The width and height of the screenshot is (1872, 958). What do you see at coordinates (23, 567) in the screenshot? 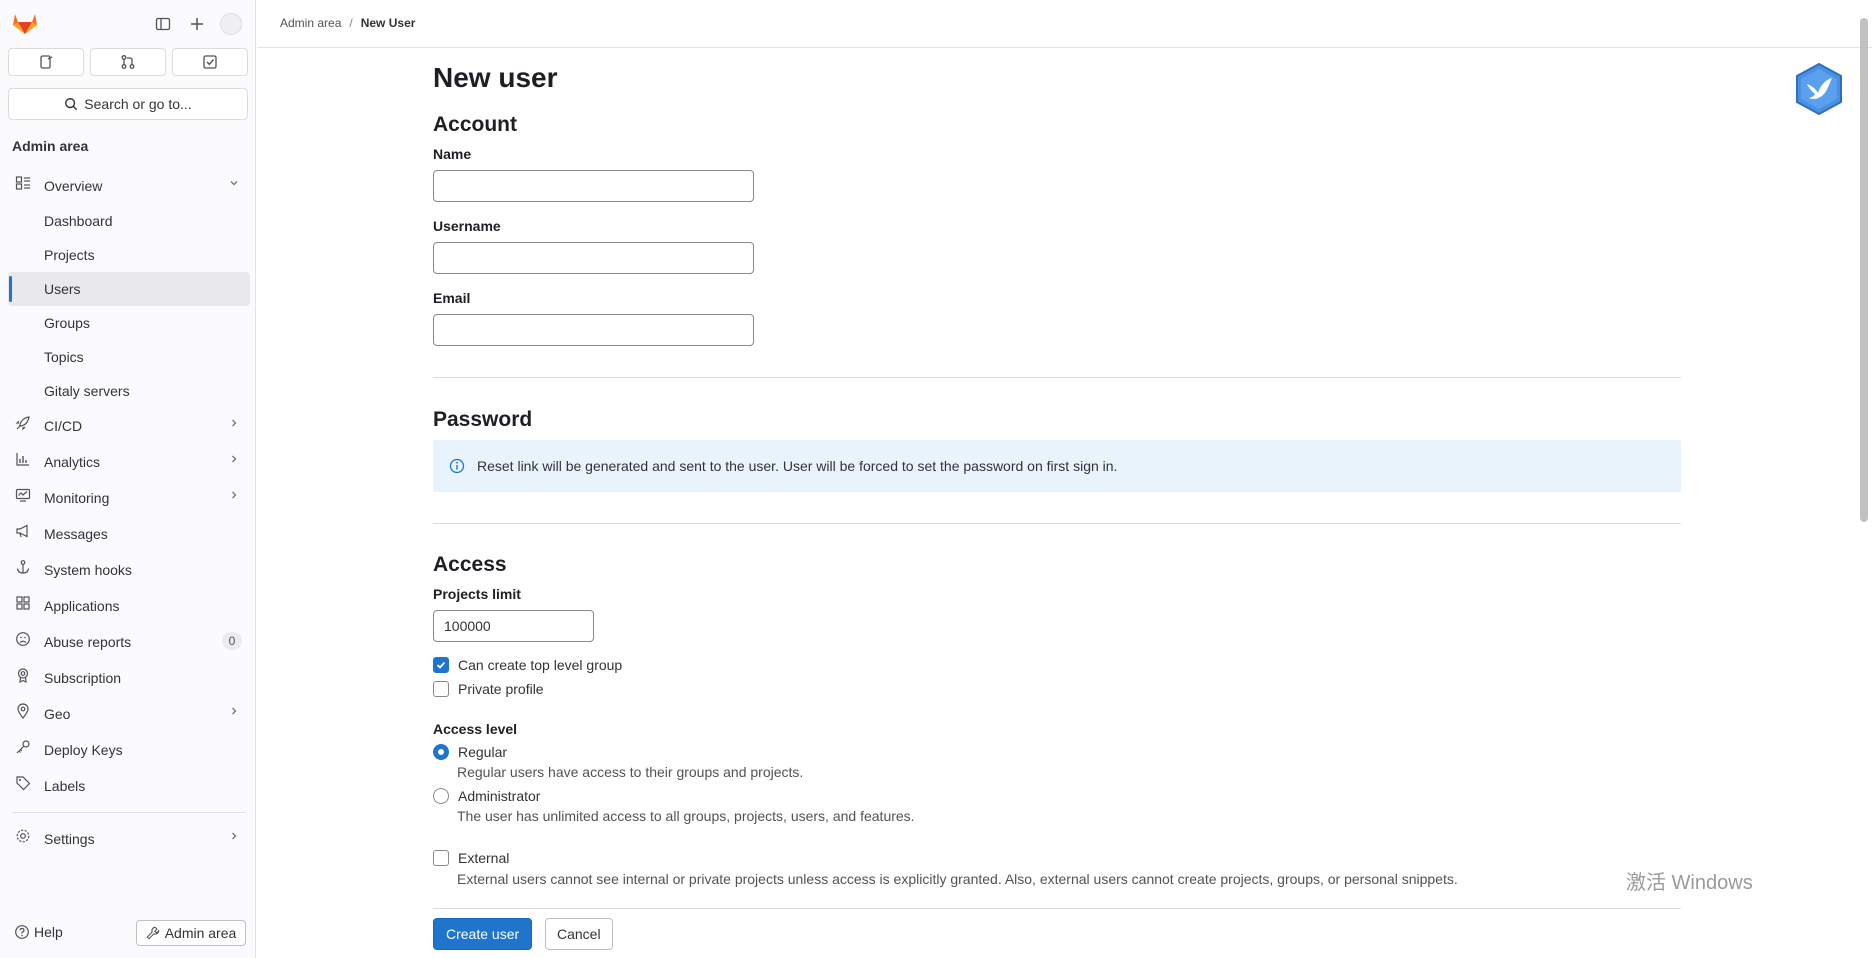
I see `anchor-icon` at bounding box center [23, 567].